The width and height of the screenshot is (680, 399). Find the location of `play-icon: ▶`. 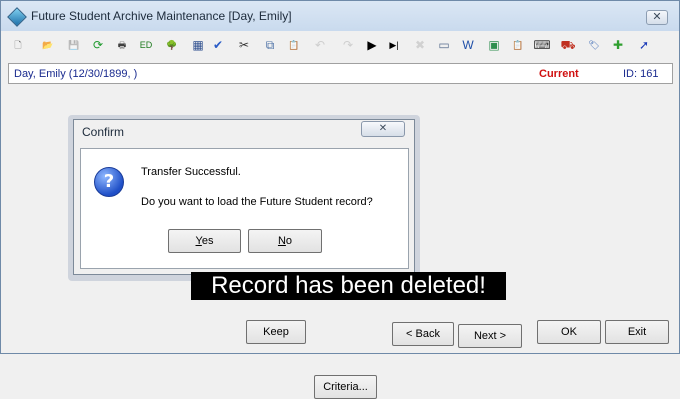

play-icon: ▶ is located at coordinates (372, 45).